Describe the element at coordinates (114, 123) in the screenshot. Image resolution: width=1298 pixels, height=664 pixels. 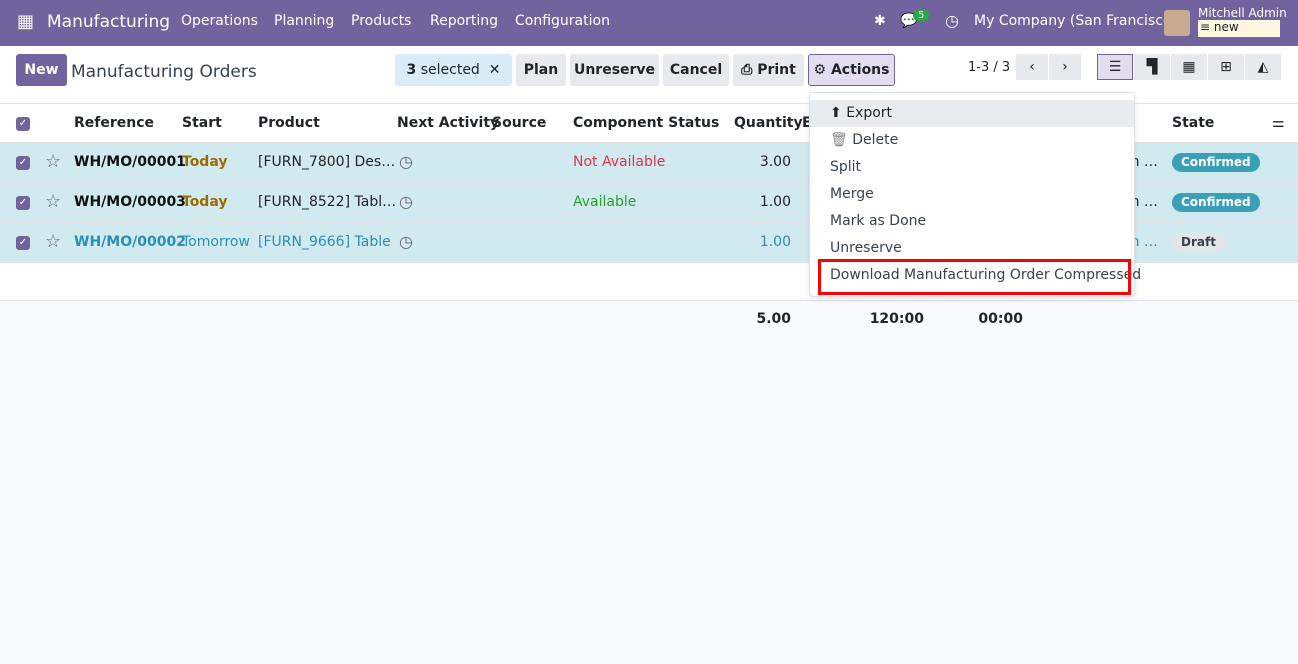
I see `col-reference: Reference` at that location.